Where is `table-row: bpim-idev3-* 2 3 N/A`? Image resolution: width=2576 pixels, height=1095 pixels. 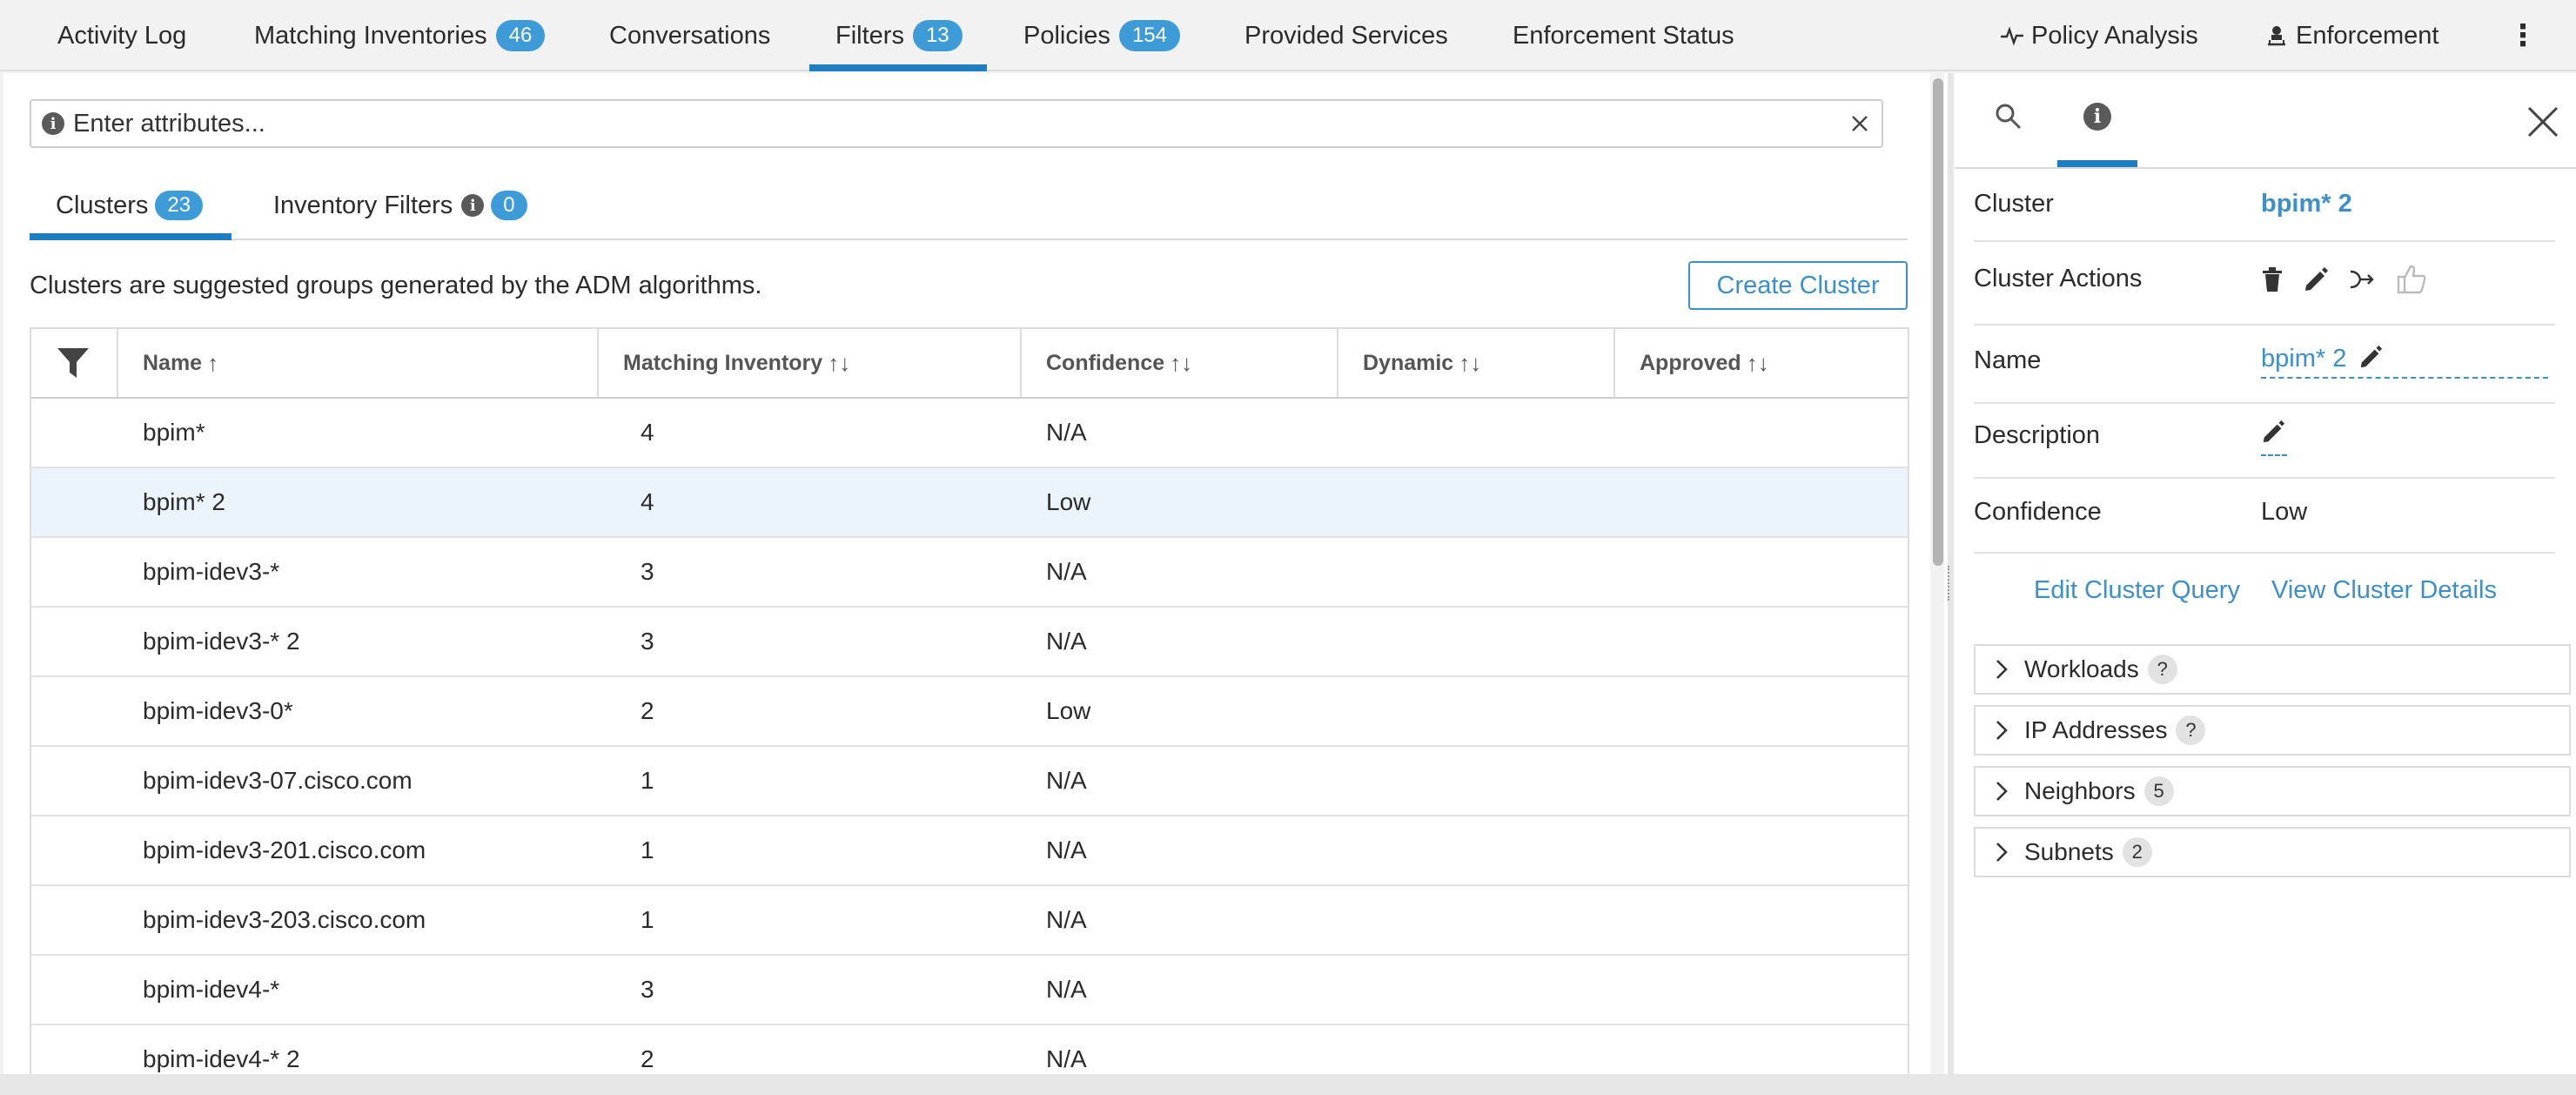
table-row: bpim-idev3-* 2 3 N/A is located at coordinates (969, 643).